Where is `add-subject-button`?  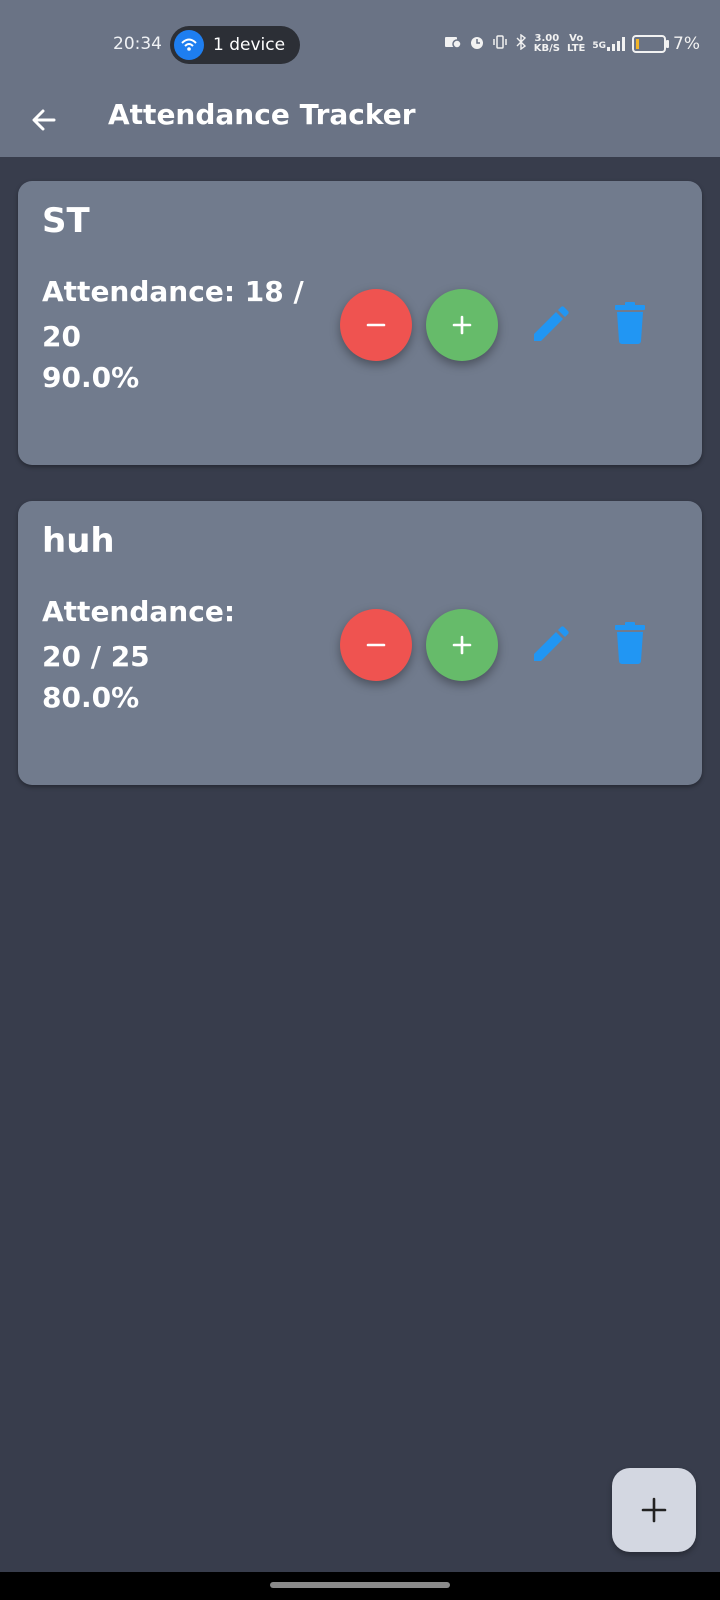
add-subject-button is located at coordinates (654, 1510).